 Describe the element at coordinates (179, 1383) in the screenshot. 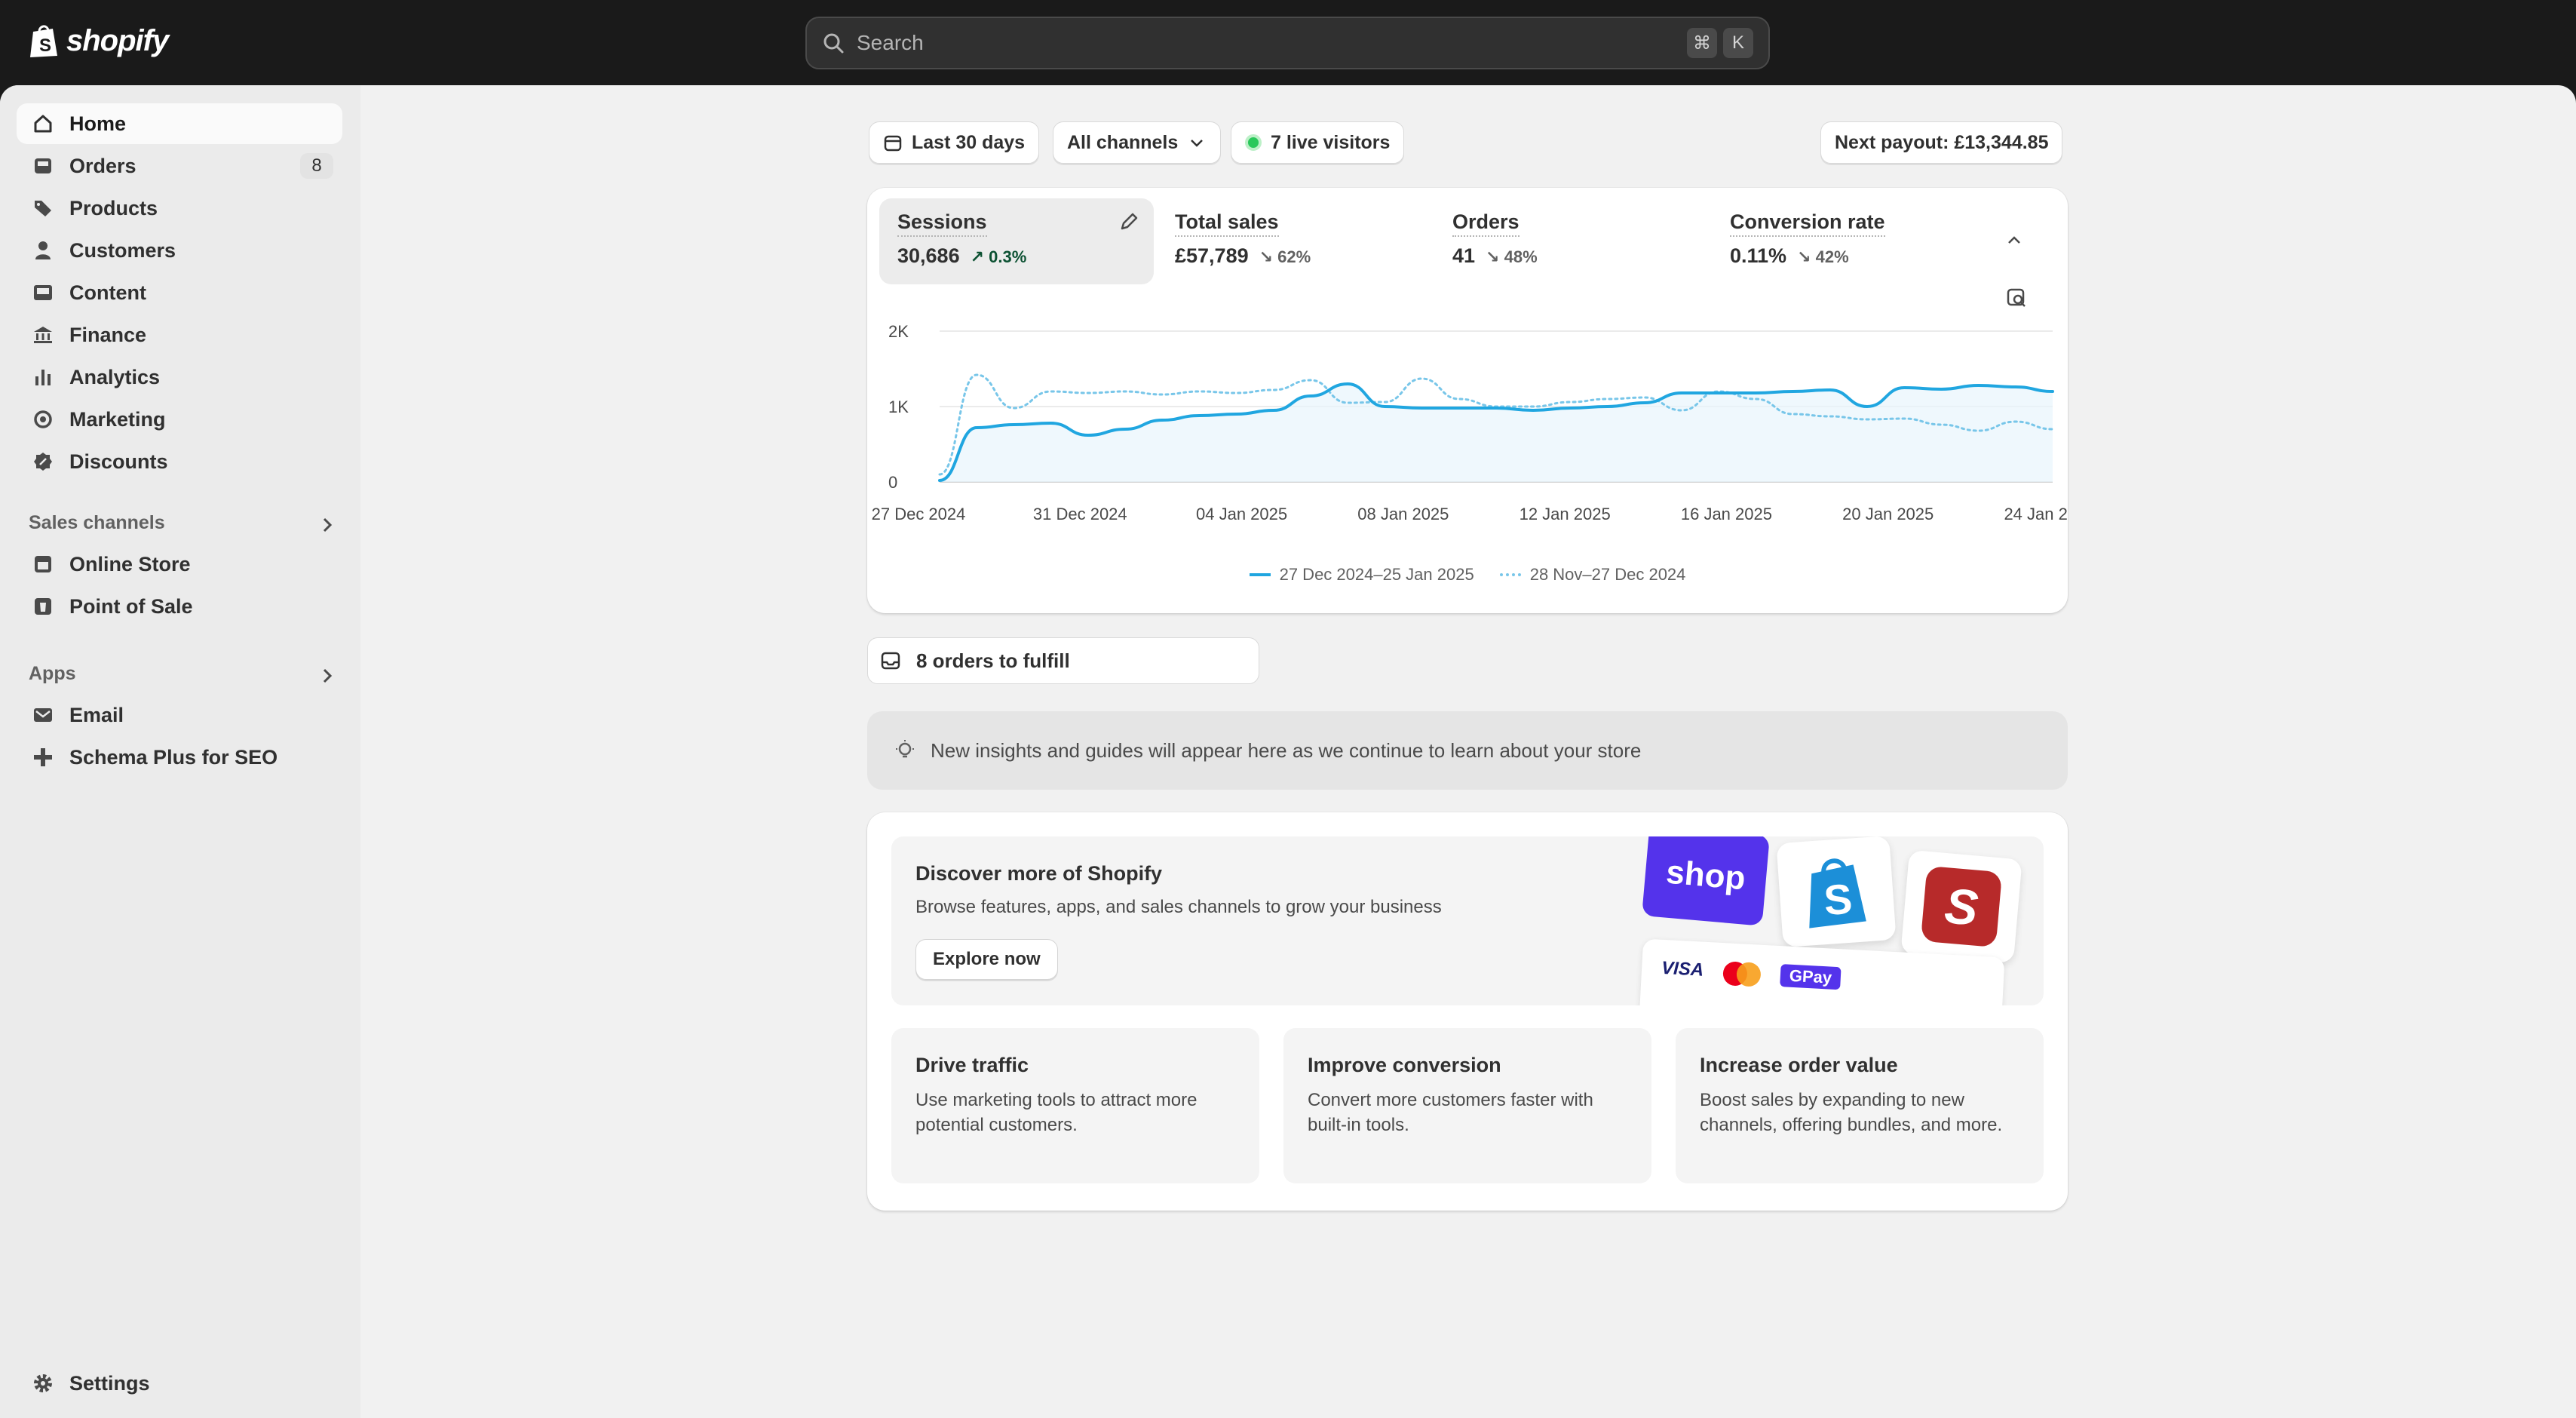

I see `sidebar-item-settings: Settings` at that location.